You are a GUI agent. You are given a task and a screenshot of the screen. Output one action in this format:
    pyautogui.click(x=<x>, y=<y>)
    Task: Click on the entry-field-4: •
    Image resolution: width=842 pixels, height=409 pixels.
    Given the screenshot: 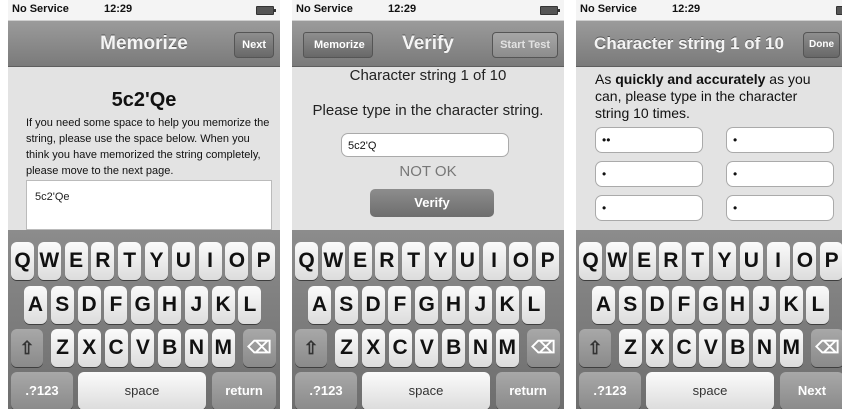 What is the action you would take?
    pyautogui.click(x=780, y=174)
    